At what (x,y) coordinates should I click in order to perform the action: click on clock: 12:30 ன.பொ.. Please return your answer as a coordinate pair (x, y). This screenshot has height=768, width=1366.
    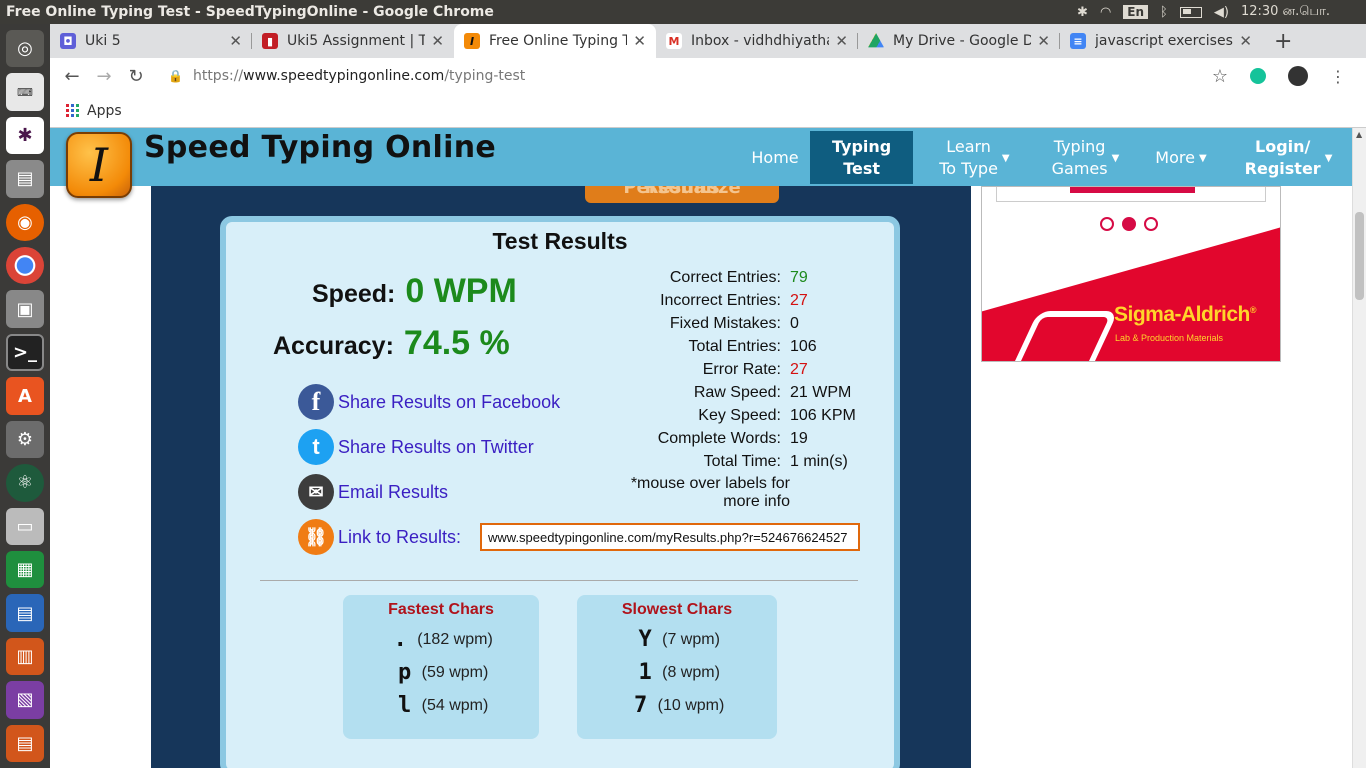
    Looking at the image, I should click on (1285, 12).